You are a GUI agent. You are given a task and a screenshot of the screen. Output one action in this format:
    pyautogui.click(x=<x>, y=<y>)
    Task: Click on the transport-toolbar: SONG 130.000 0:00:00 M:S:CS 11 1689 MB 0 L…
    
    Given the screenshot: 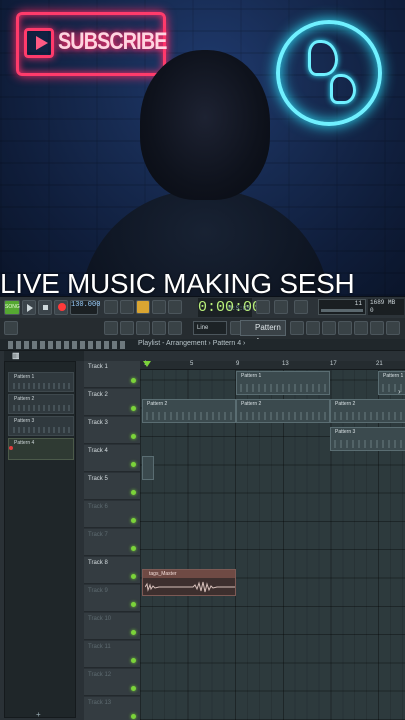 What is the action you would take?
    pyautogui.click(x=202, y=321)
    